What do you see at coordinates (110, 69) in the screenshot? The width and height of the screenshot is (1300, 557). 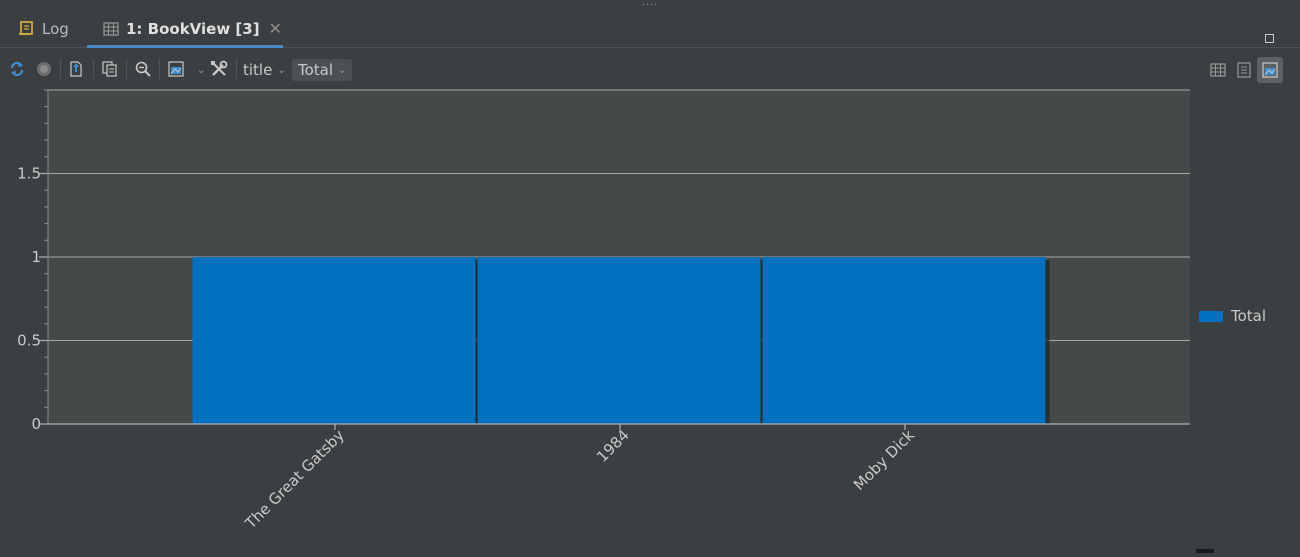 I see `copy-icon` at bounding box center [110, 69].